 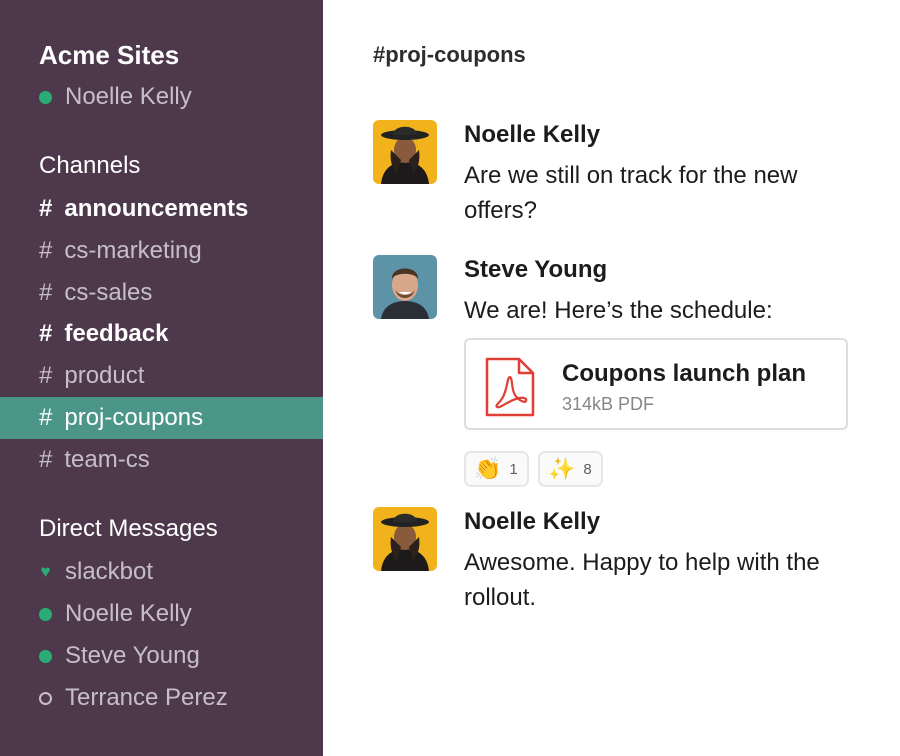 I want to click on channels-heading: Channels, so click(x=89, y=166).